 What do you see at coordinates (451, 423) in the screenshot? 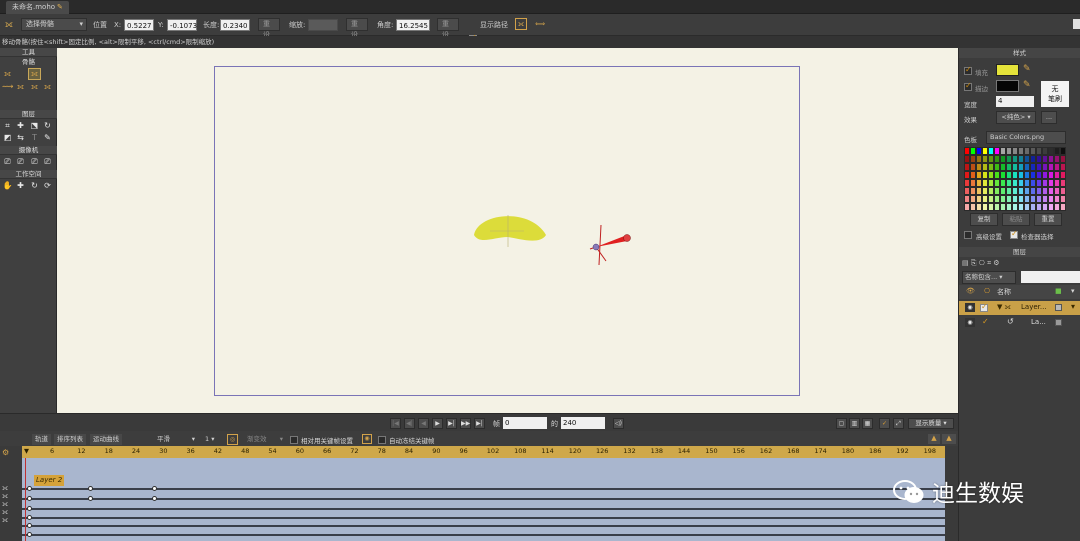
I see `next-frame-icon: ▶|` at bounding box center [451, 423].